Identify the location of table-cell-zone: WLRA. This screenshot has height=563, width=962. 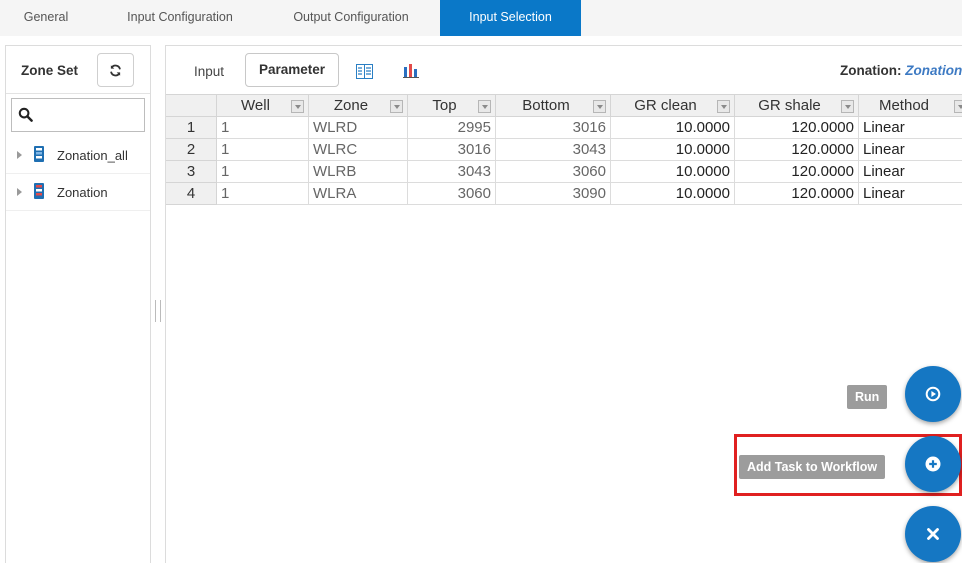
(358, 194).